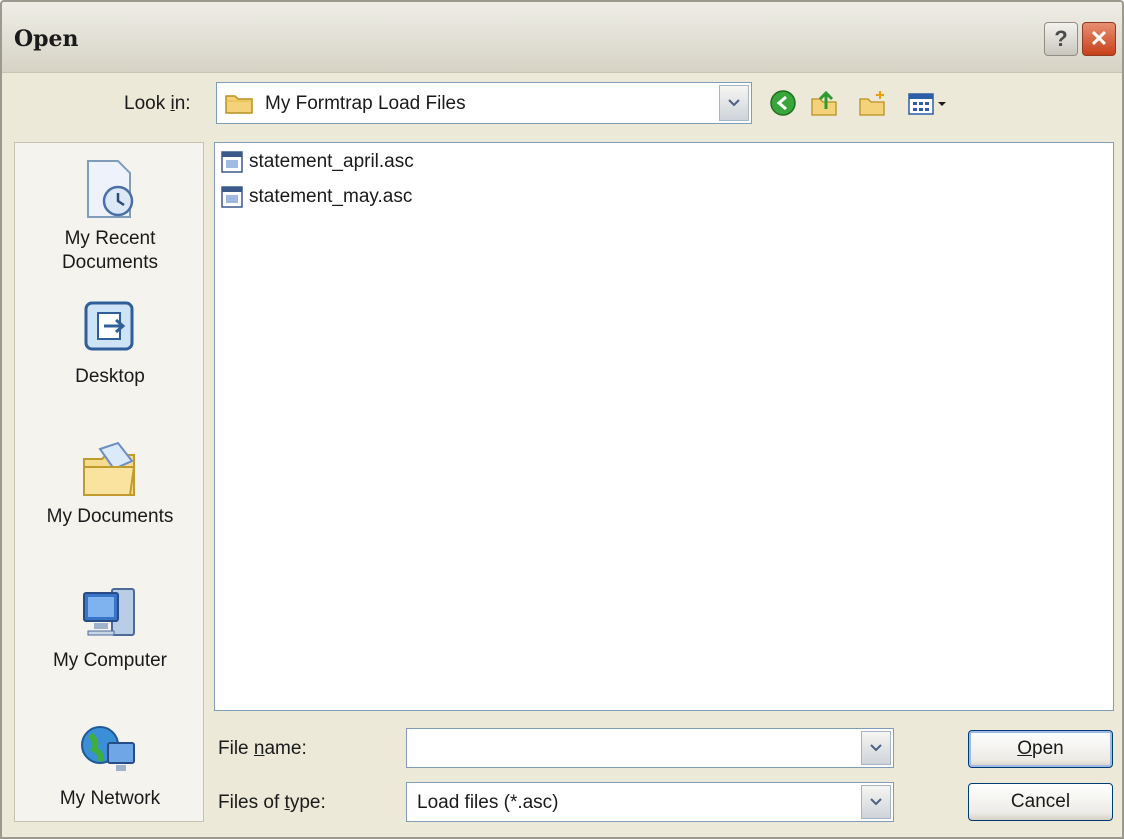 The height and width of the screenshot is (839, 1124). What do you see at coordinates (262, 748) in the screenshot?
I see `file-name-label: File name:` at bounding box center [262, 748].